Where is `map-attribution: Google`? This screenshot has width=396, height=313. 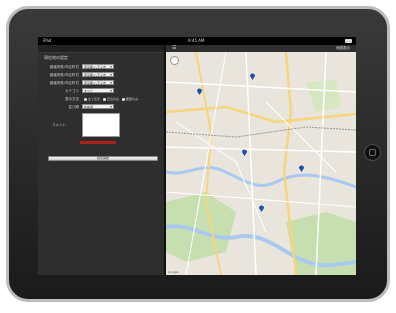 map-attribution: Google is located at coordinates (173, 272).